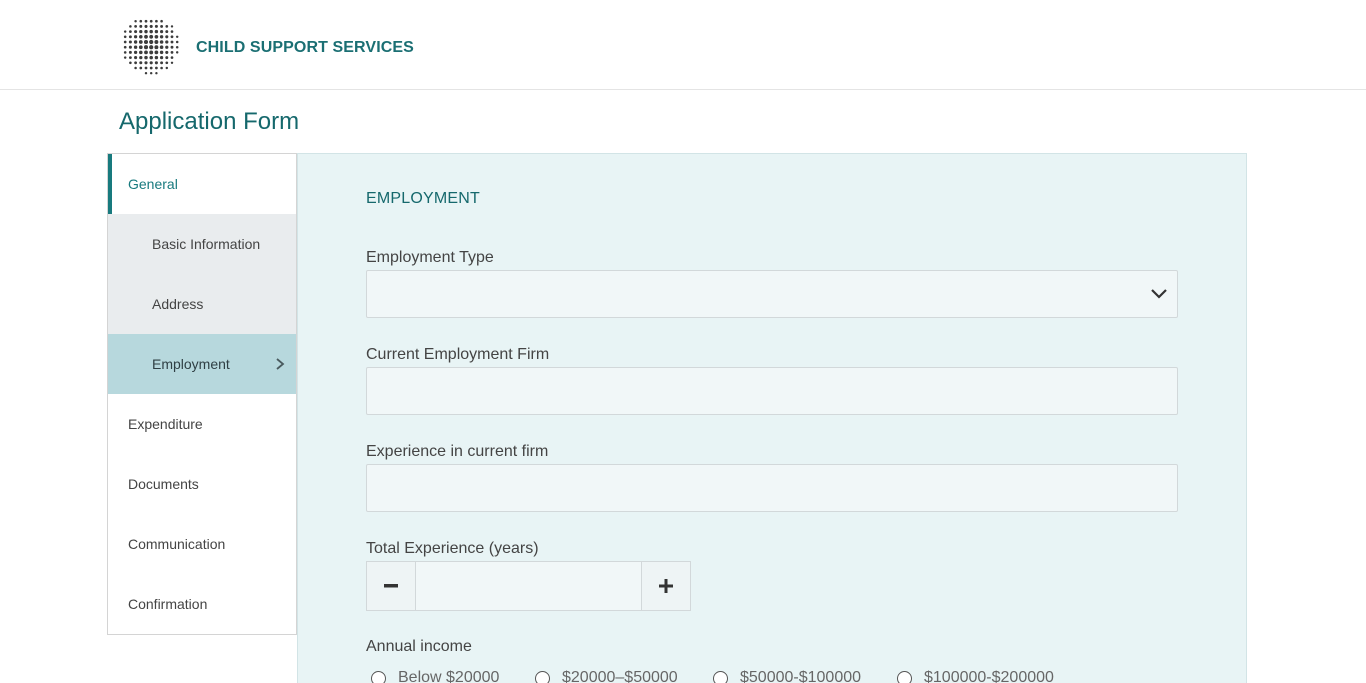 Image resolution: width=1366 pixels, height=683 pixels. I want to click on brand-name: CHILD SUPPORT SERVICES, so click(305, 48).